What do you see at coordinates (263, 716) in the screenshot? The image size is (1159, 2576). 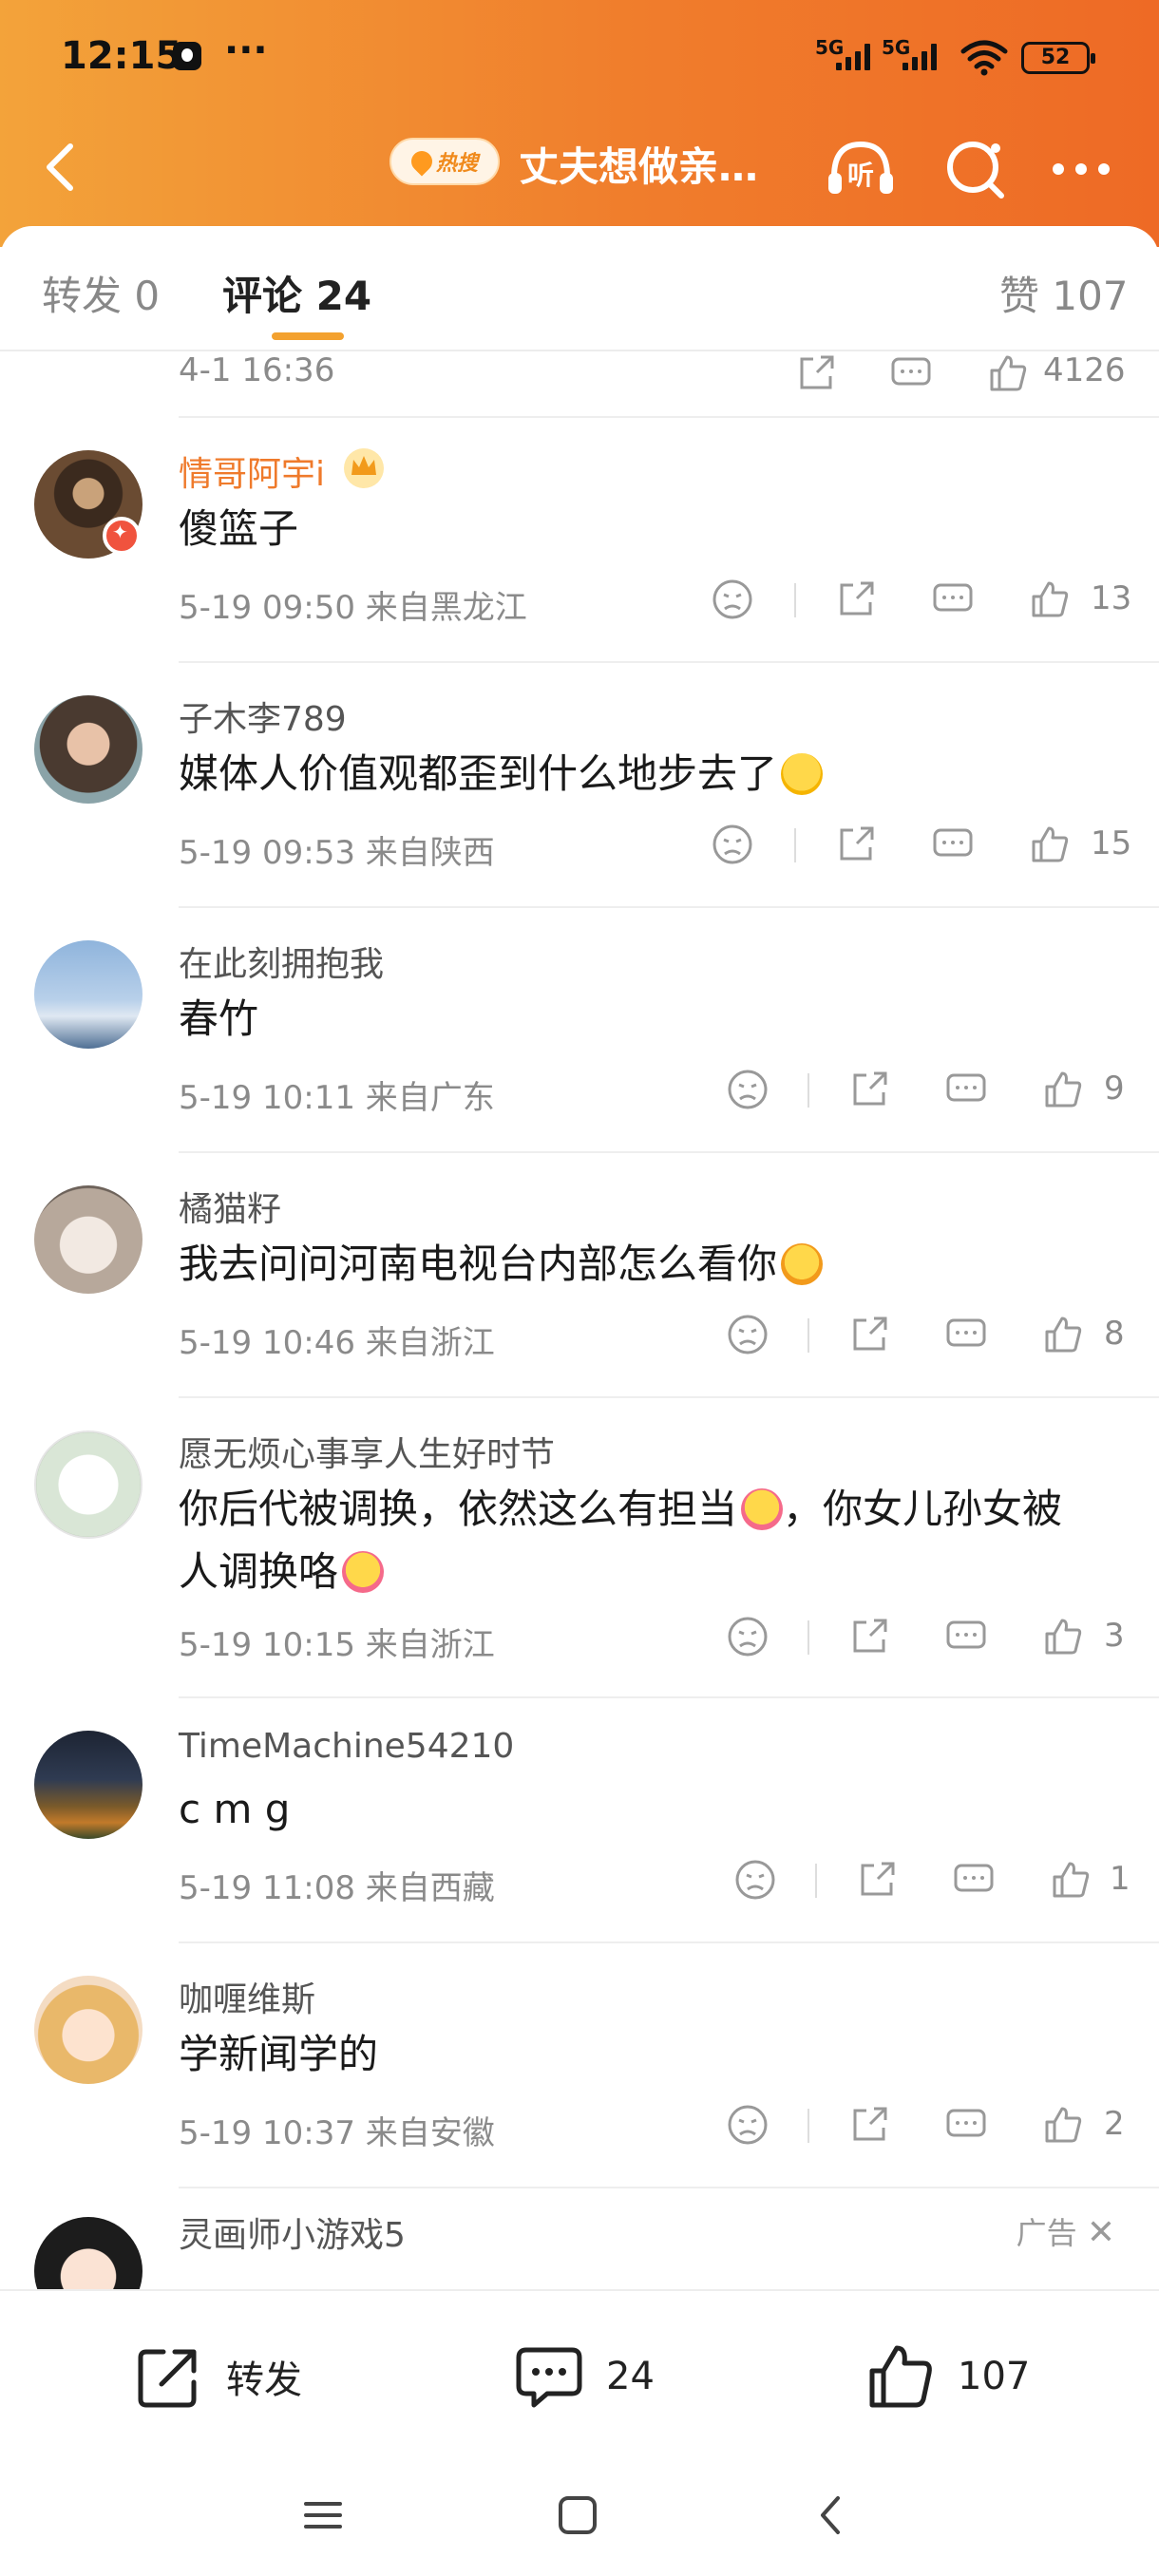 I see `comment-username: 子木李789` at bounding box center [263, 716].